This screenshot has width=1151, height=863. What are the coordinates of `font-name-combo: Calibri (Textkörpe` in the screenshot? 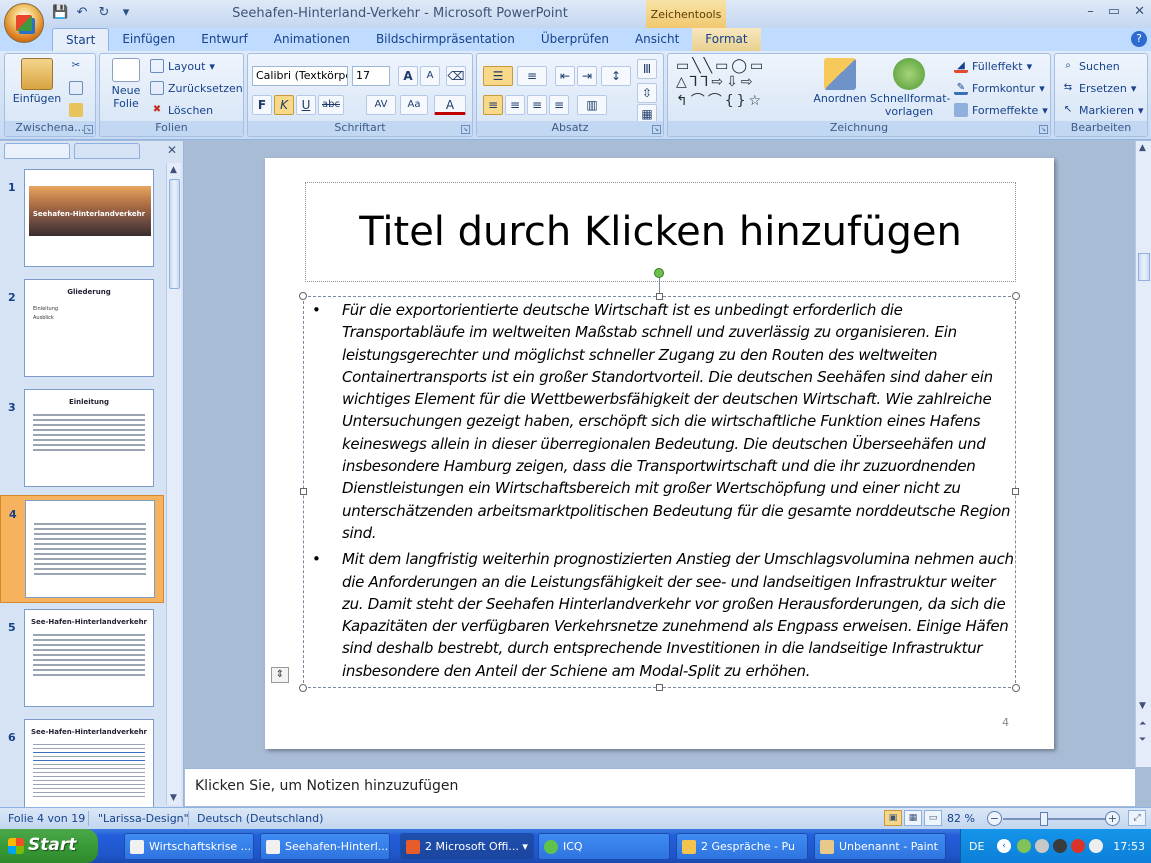 It's located at (300, 76).